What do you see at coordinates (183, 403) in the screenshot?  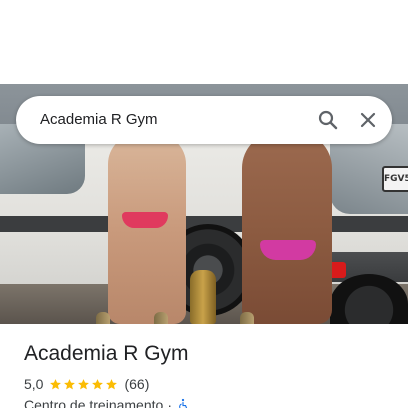 I see `wheelchair-icon` at bounding box center [183, 403].